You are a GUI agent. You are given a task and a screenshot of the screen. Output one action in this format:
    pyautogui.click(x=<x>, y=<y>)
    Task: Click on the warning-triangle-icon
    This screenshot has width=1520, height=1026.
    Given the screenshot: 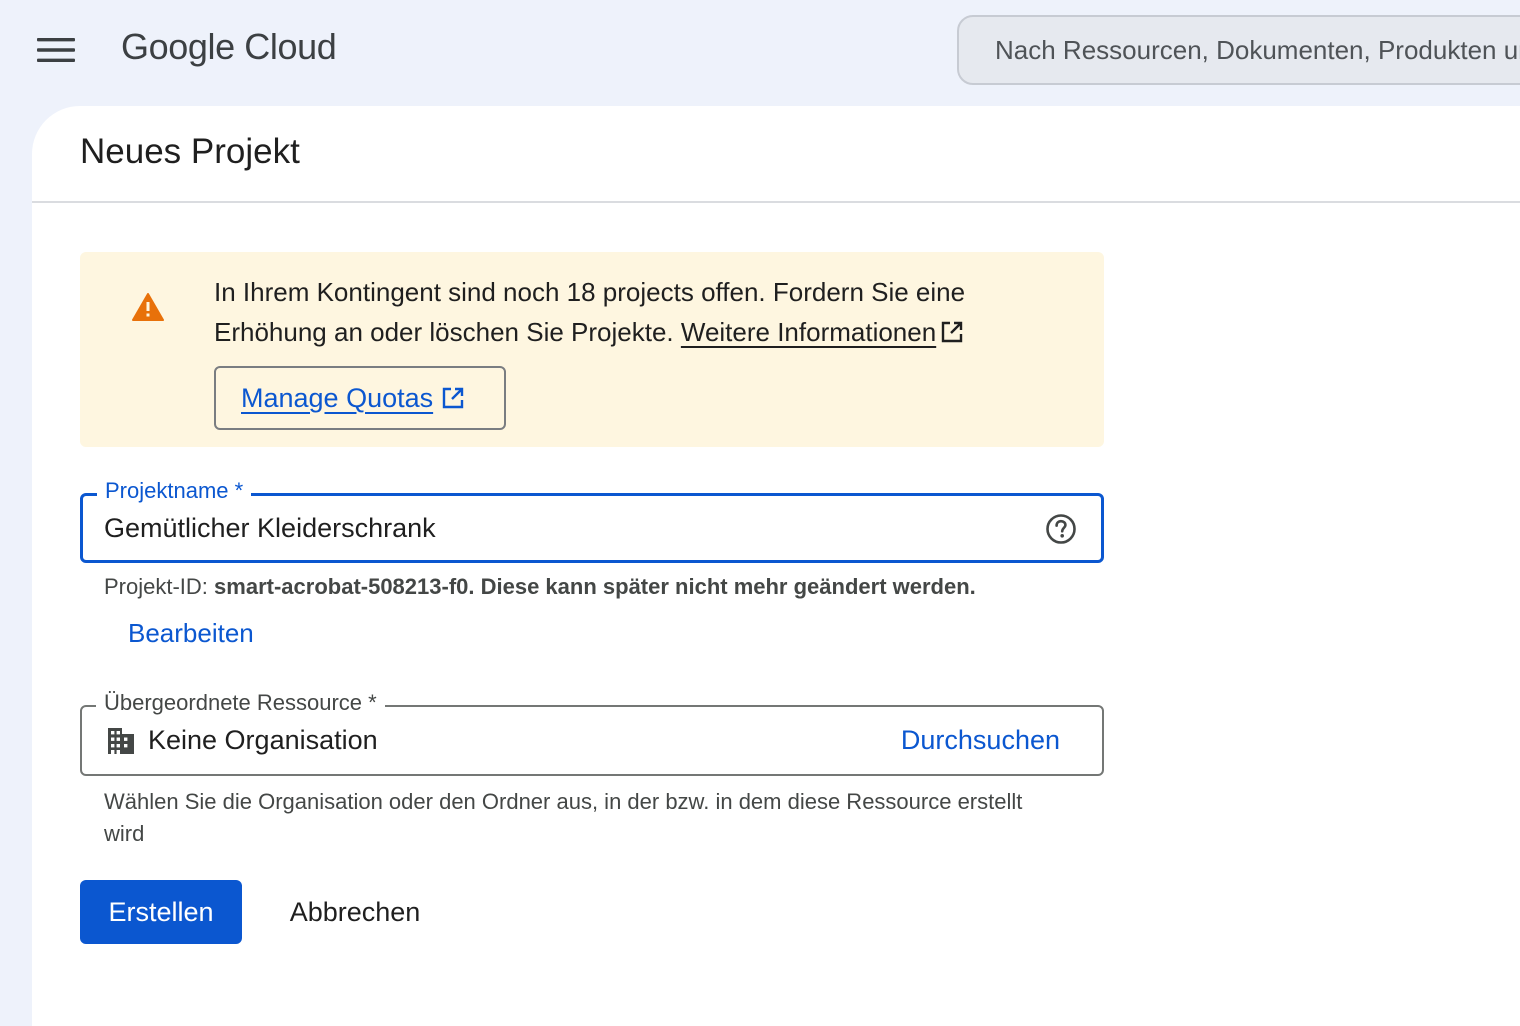 What is the action you would take?
    pyautogui.click(x=148, y=307)
    